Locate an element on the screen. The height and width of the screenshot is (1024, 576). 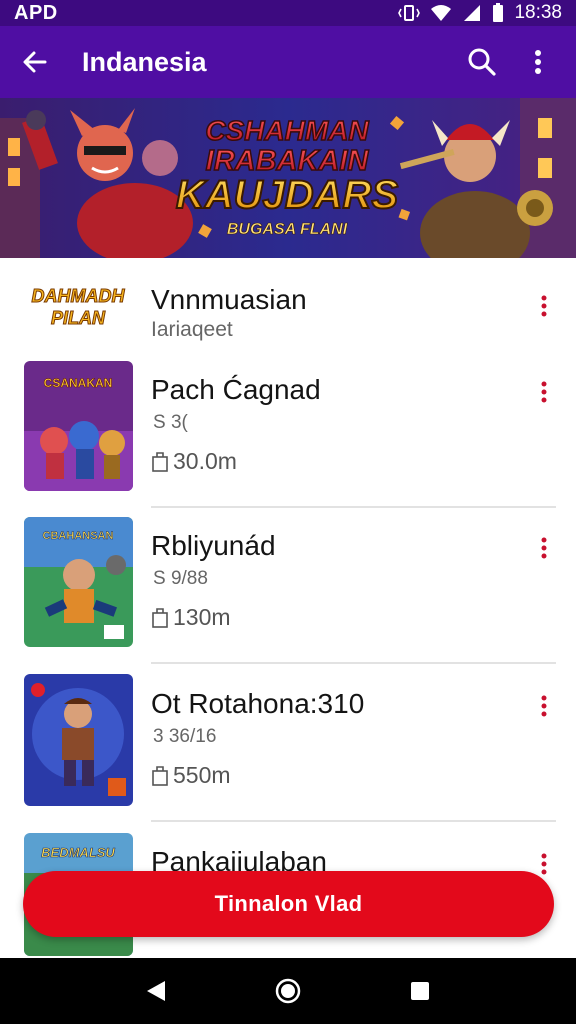
install-button: Tinnalon Vlad is located at coordinates (288, 904).